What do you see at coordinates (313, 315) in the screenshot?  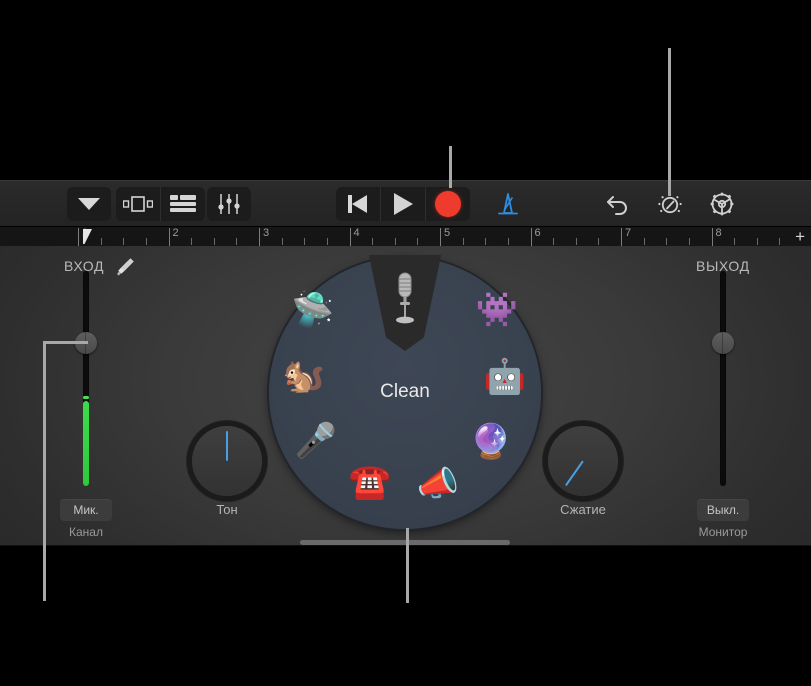 I see `ufo-icon: 🛸` at bounding box center [313, 315].